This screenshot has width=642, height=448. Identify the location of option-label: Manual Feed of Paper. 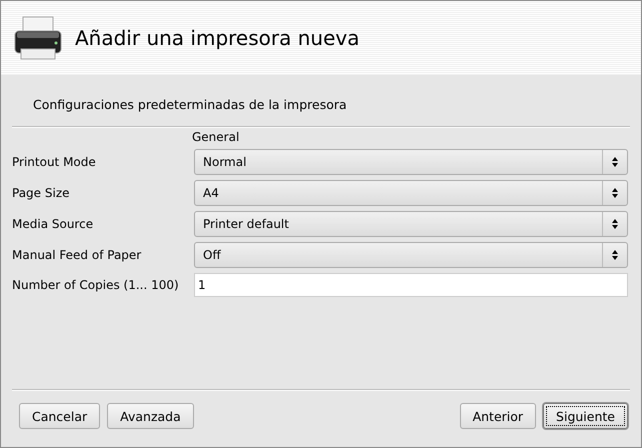
(77, 255).